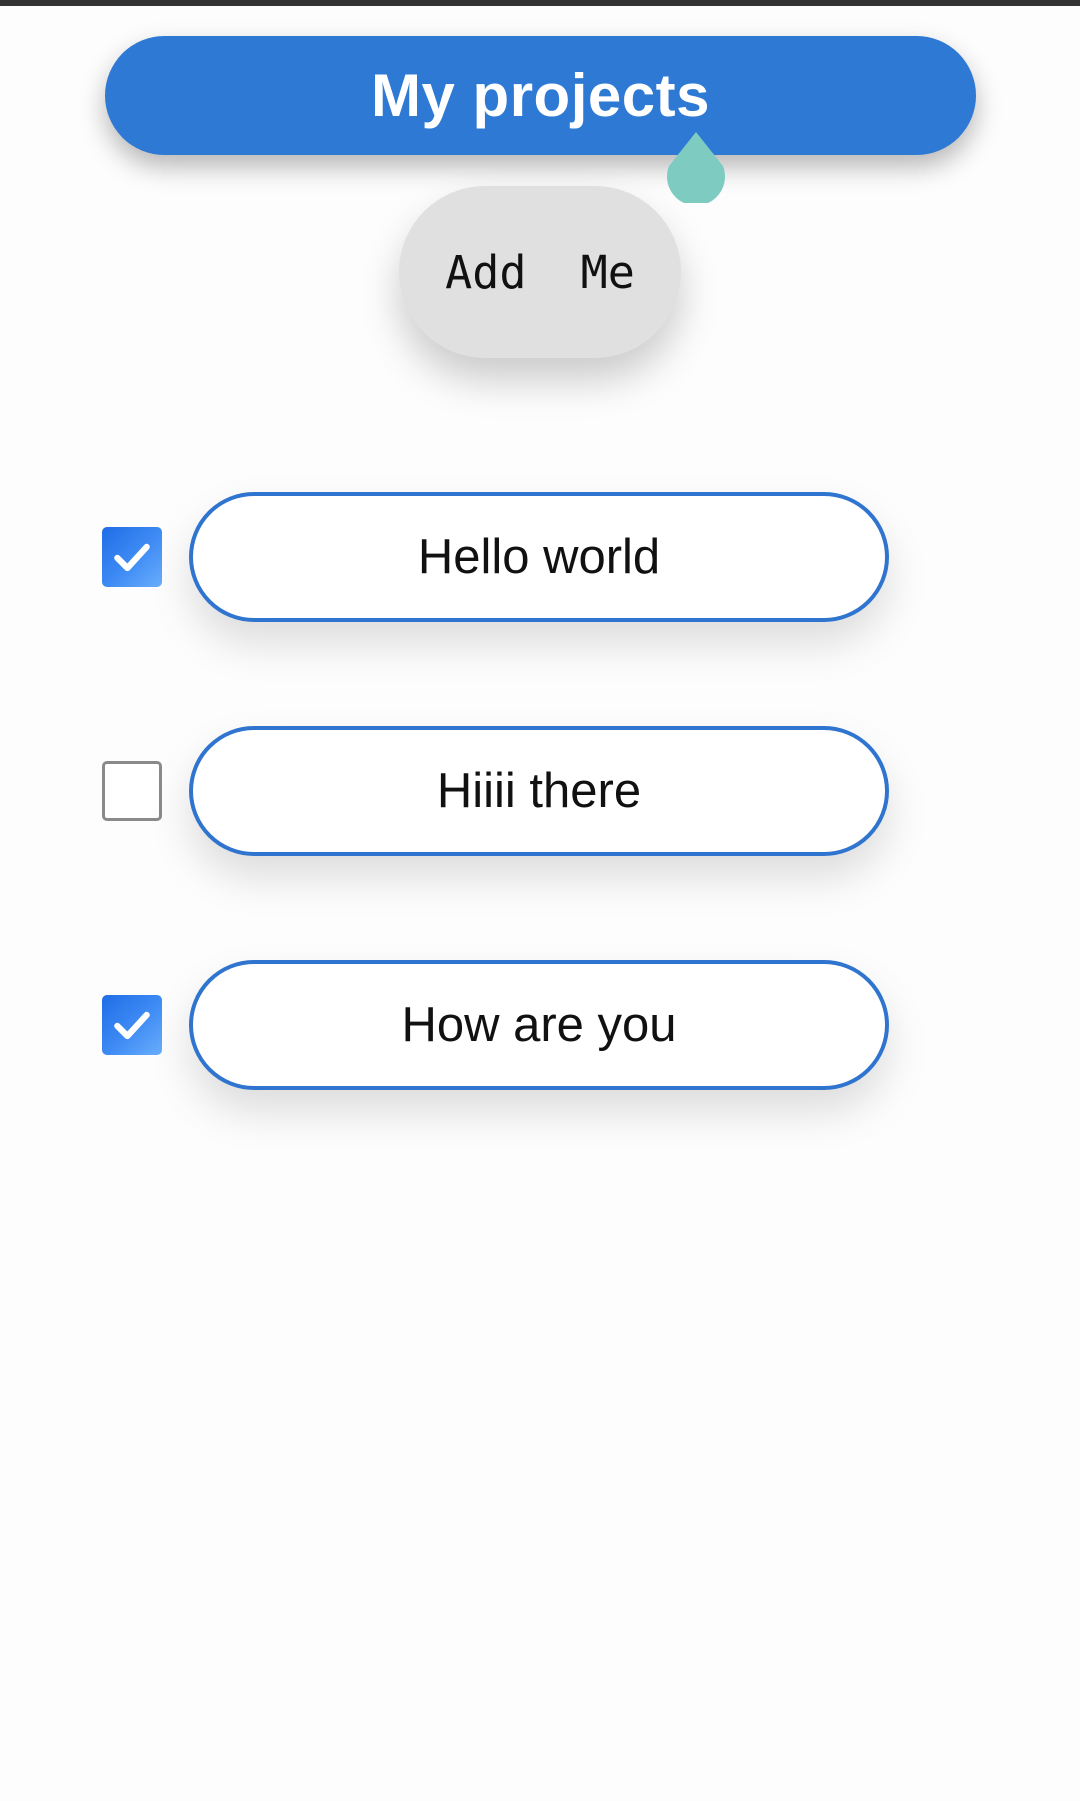 The image size is (1080, 1801). I want to click on title-bar: My projects, so click(540, 95).